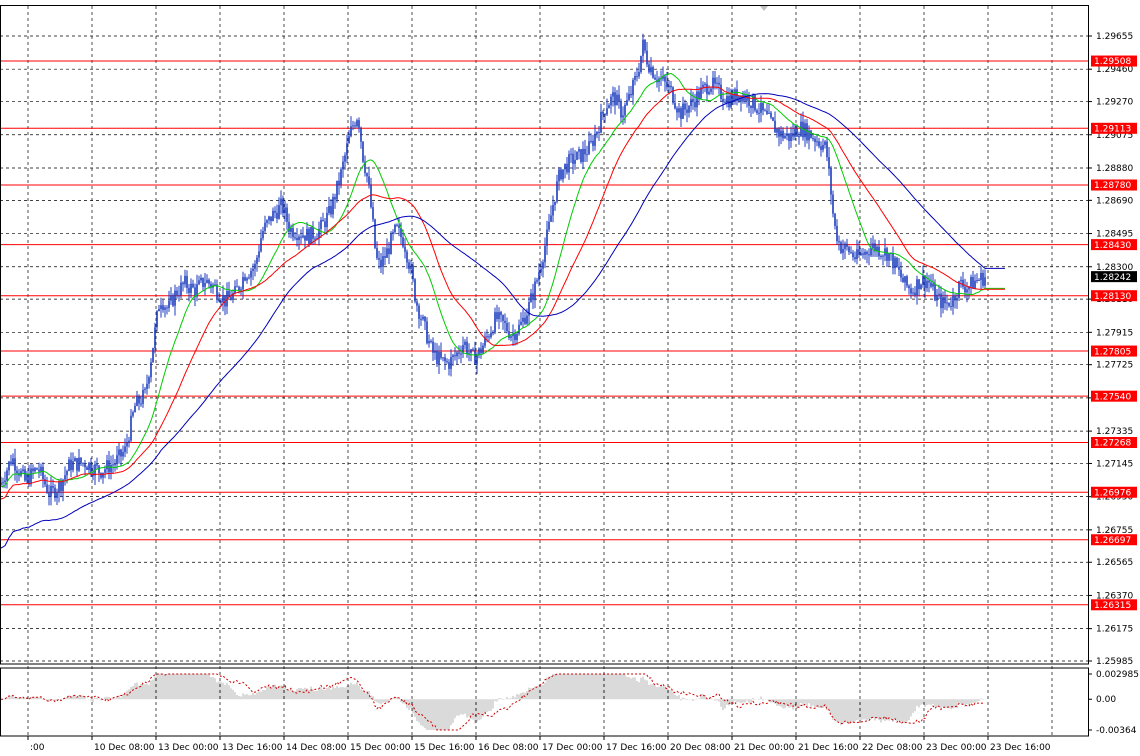 The image size is (1140, 756). What do you see at coordinates (380, 748) in the screenshot?
I see `time-tick-label: 15 Dec 00:00` at bounding box center [380, 748].